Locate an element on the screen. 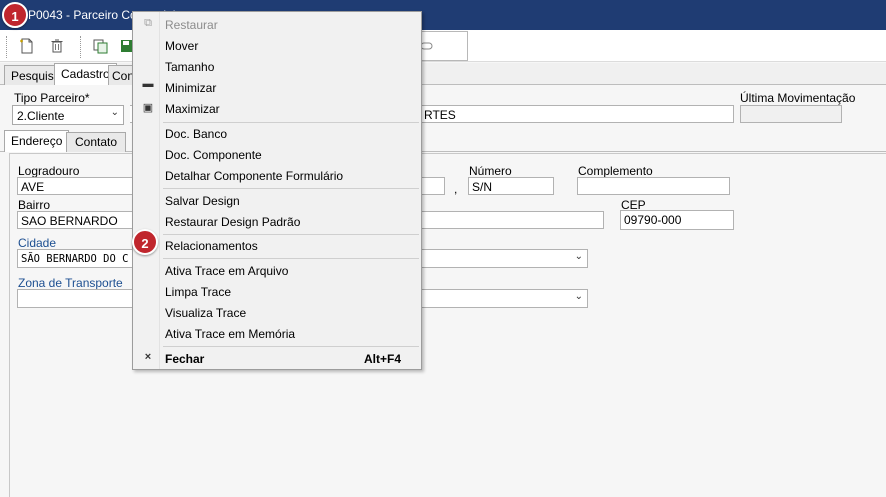  menu-item-label: Visualiza Trace is located at coordinates (206, 313).